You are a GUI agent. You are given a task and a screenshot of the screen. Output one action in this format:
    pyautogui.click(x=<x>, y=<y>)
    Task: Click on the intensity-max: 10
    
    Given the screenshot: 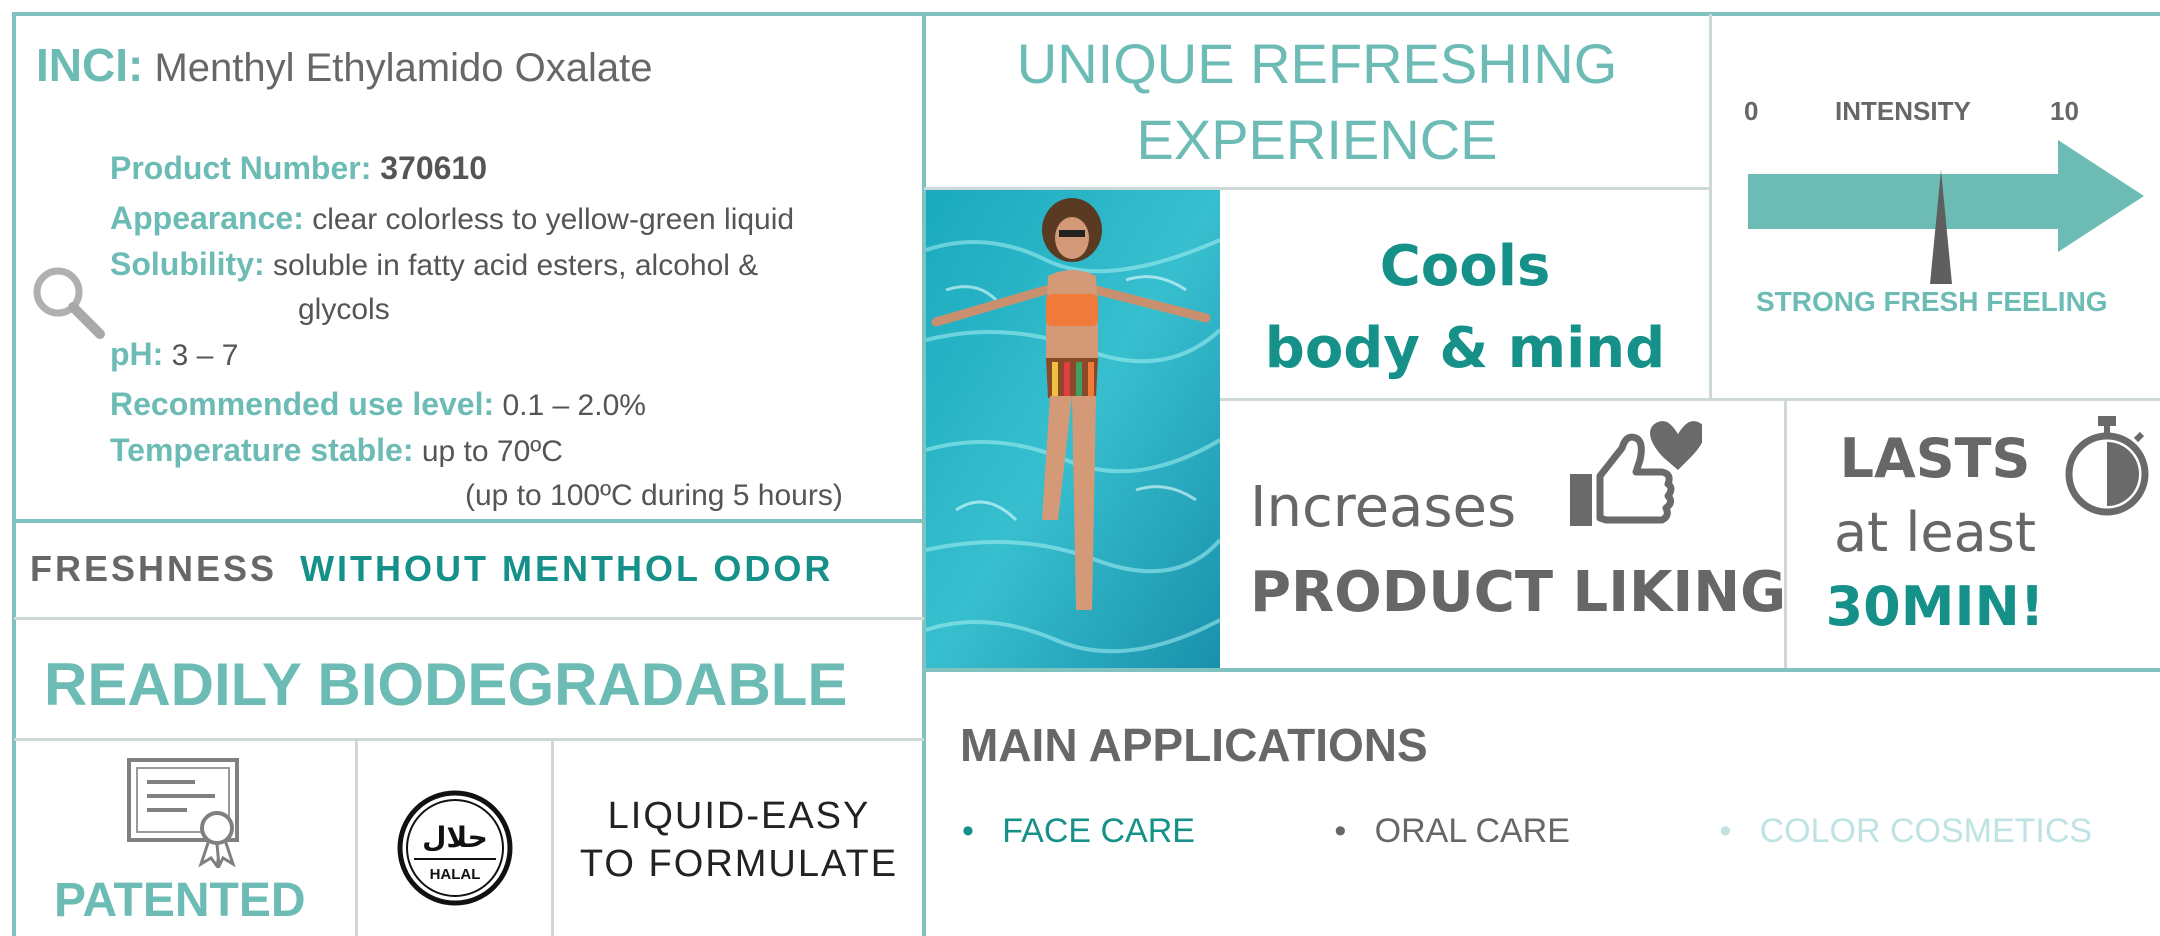 What is the action you would take?
    pyautogui.click(x=2064, y=111)
    